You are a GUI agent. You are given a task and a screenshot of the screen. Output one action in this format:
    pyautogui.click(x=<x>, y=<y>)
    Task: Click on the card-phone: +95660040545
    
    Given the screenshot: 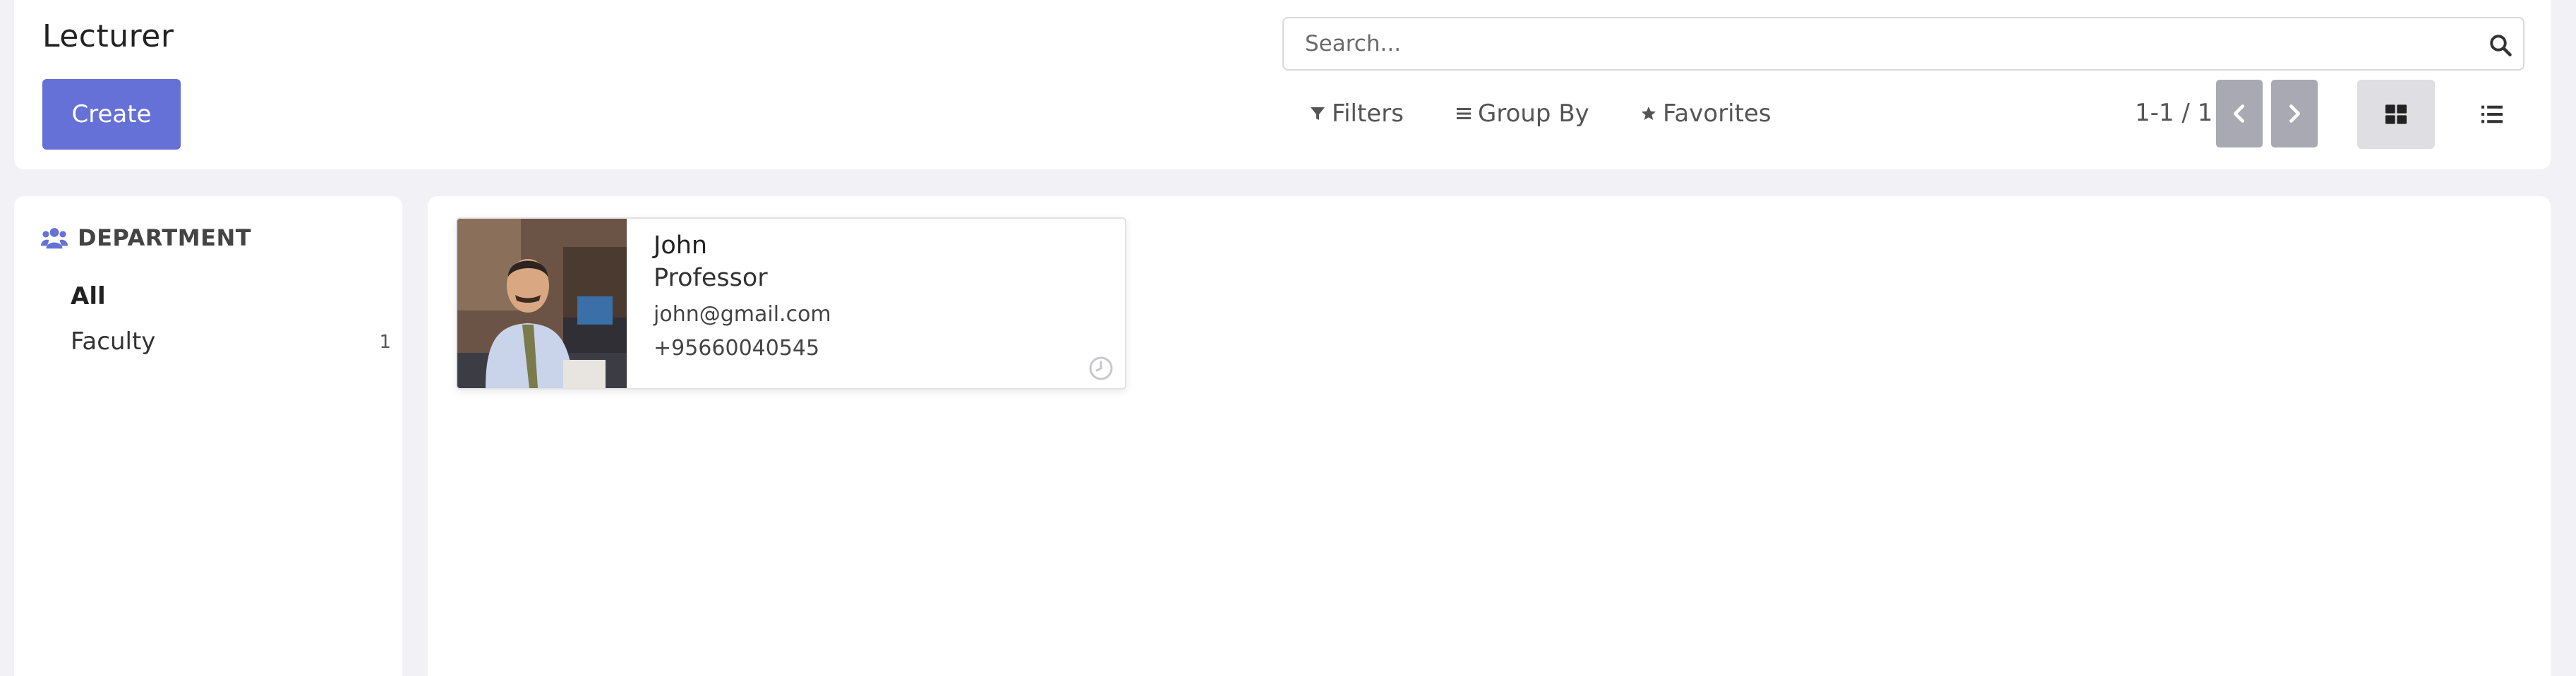 What is the action you would take?
    pyautogui.click(x=737, y=349)
    